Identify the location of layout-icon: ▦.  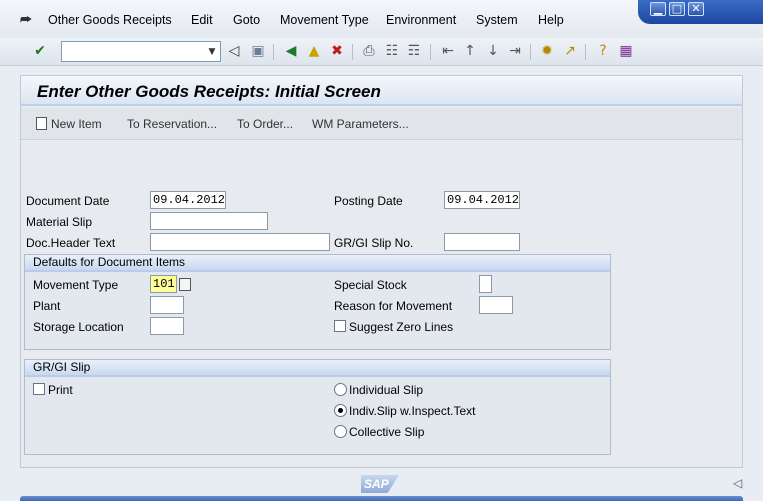
(626, 51).